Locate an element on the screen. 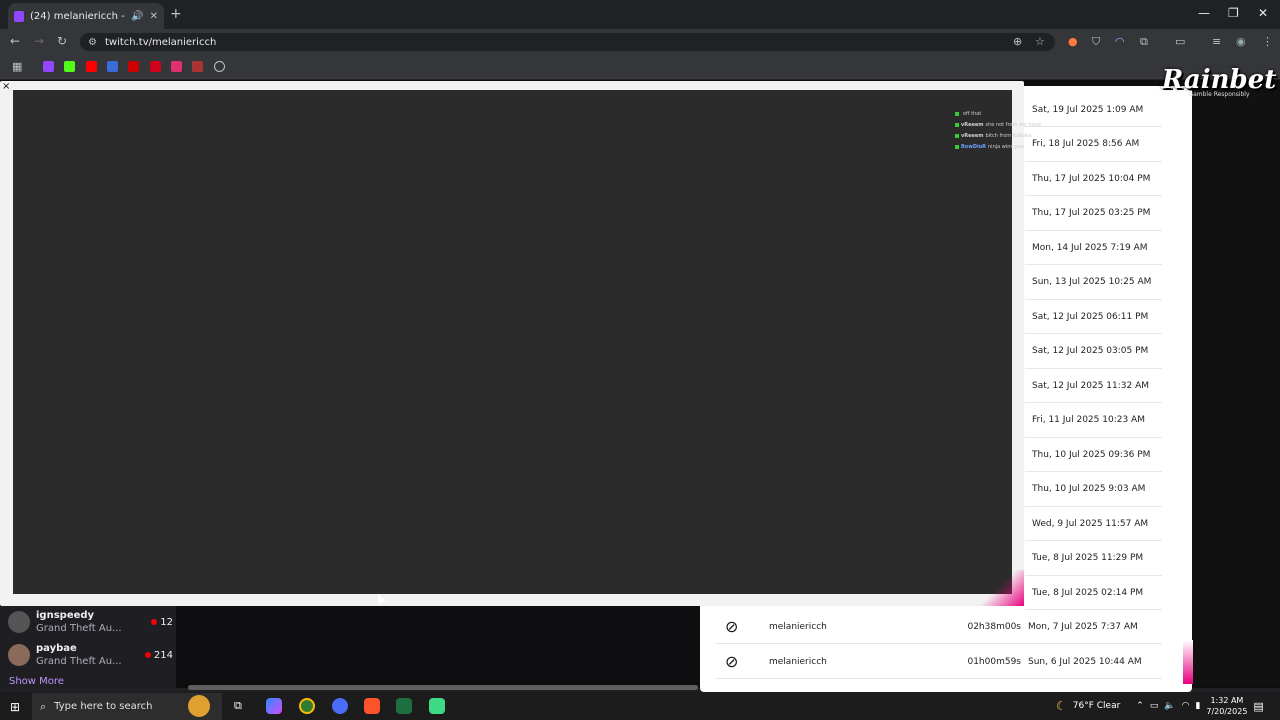 The width and height of the screenshot is (1280, 720). tab-title: (24) melaniericch - Twitch is located at coordinates (77, 16).